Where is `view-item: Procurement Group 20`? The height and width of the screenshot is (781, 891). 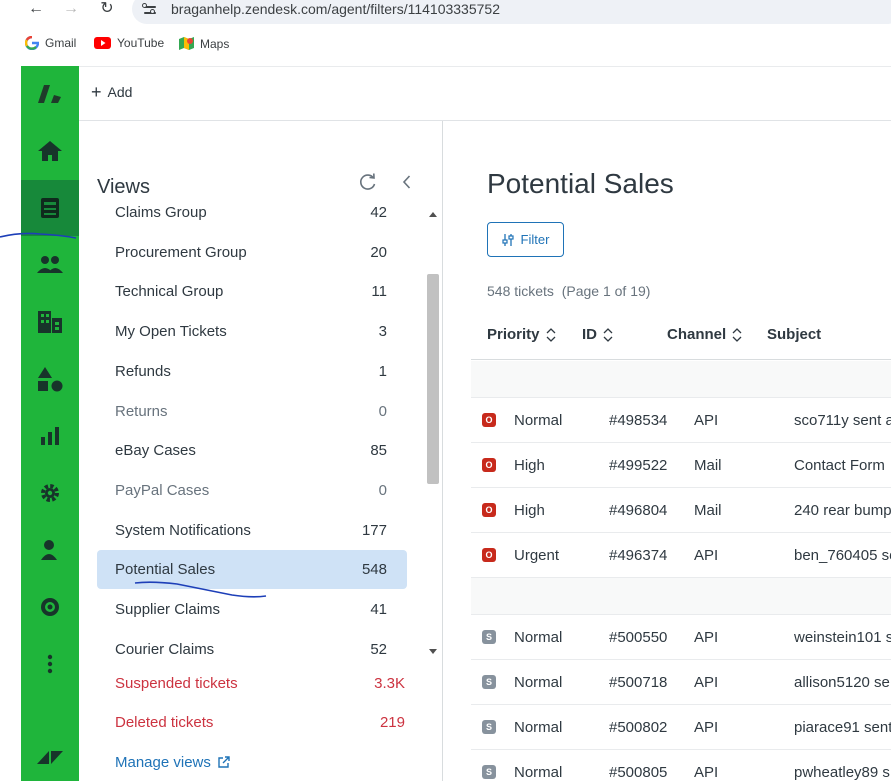
view-item: Procurement Group 20 is located at coordinates (252, 252).